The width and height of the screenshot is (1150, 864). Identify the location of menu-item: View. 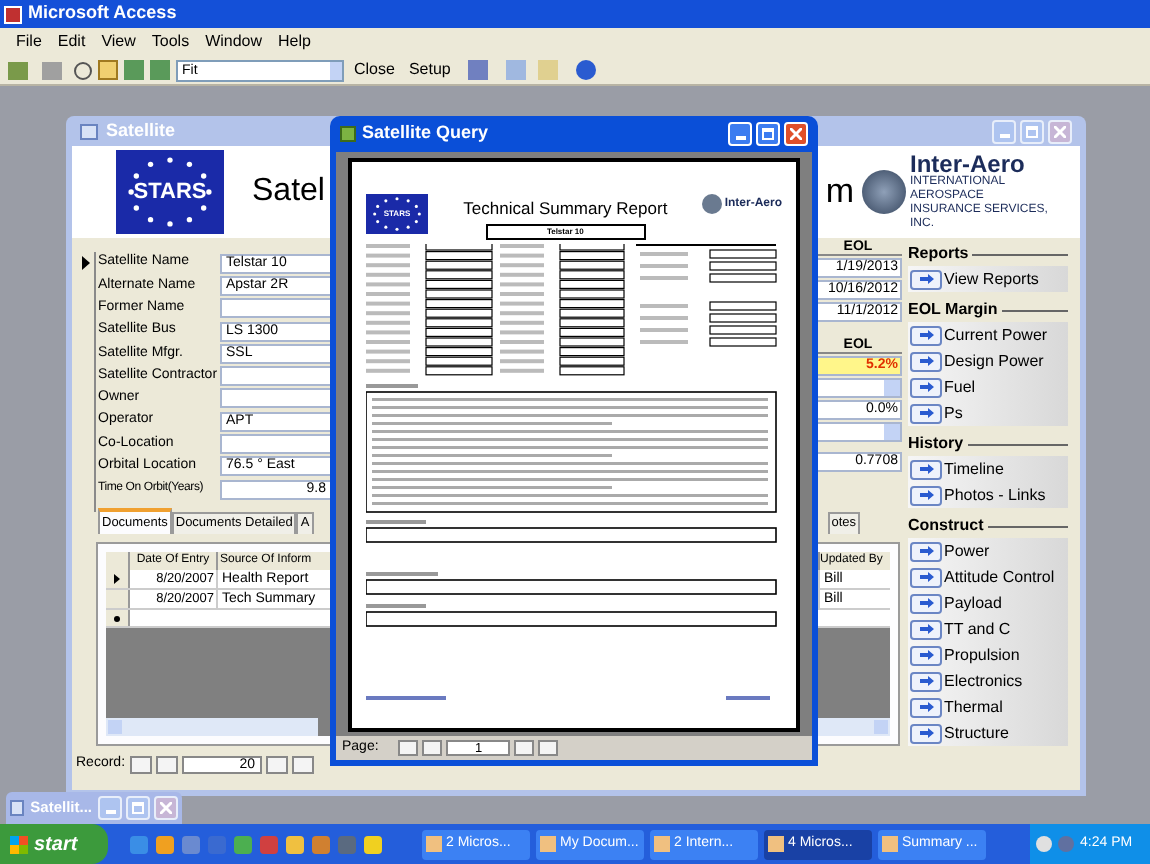
(118, 42).